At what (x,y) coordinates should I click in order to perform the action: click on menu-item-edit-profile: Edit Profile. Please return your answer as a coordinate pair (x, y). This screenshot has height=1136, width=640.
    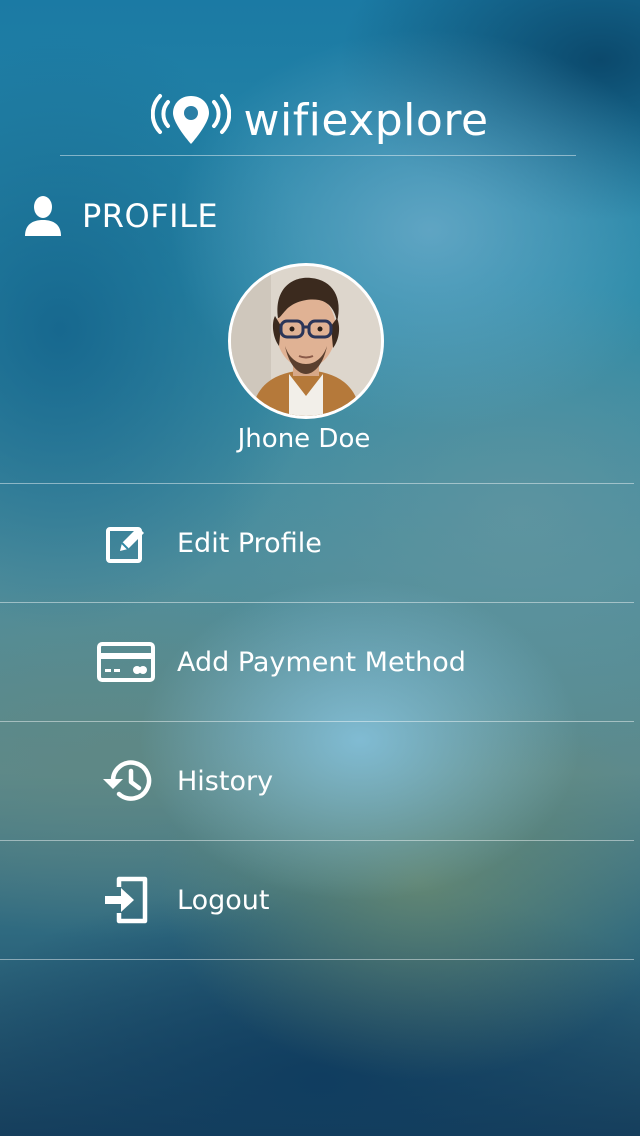
    Looking at the image, I should click on (317, 542).